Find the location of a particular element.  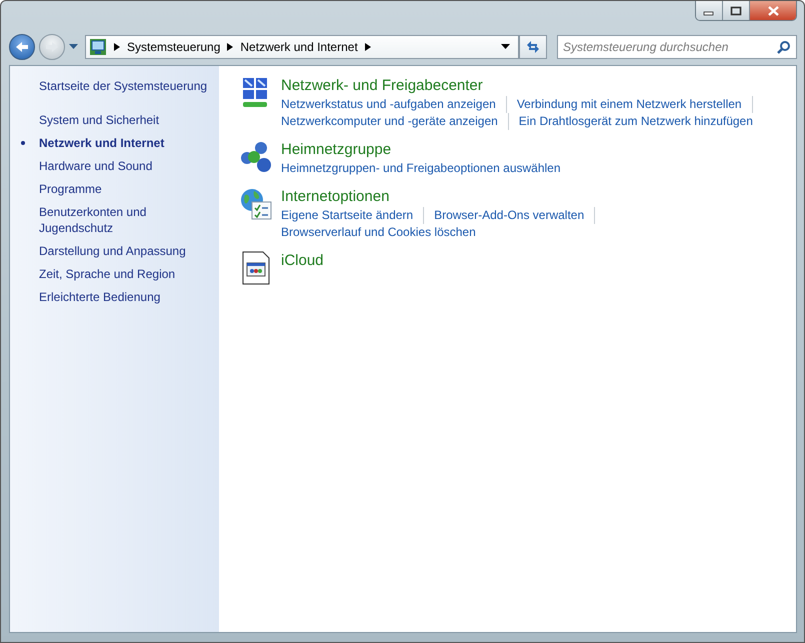

refresh-icon is located at coordinates (533, 47).